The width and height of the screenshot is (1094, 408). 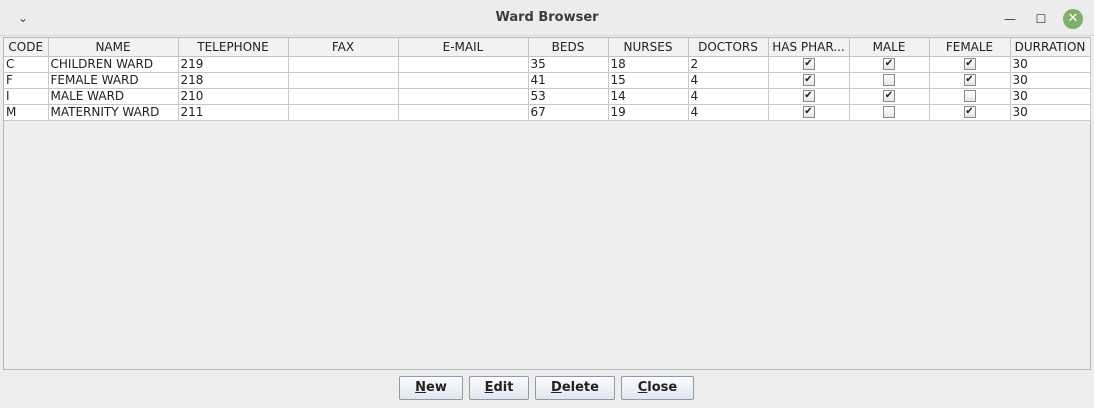 I want to click on window-title: Ward Browser, so click(x=547, y=17).